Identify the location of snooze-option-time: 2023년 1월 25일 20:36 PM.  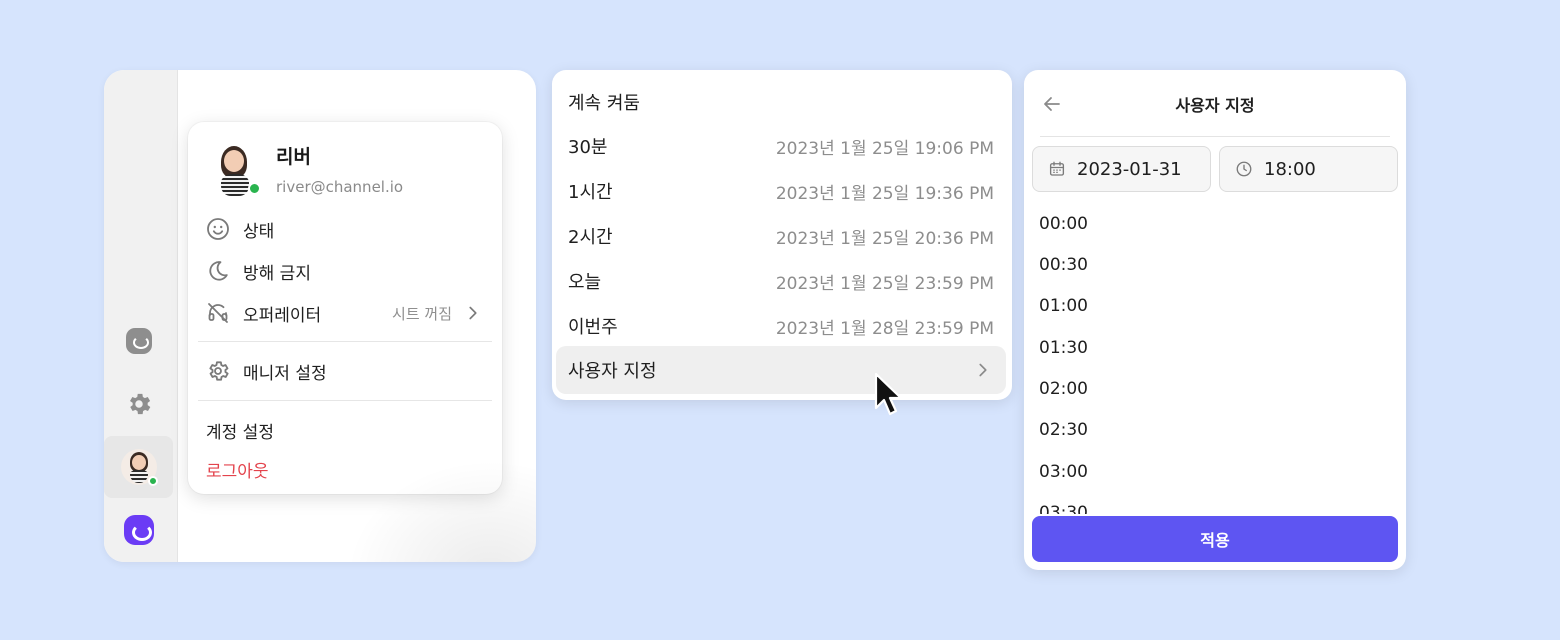
(884, 238).